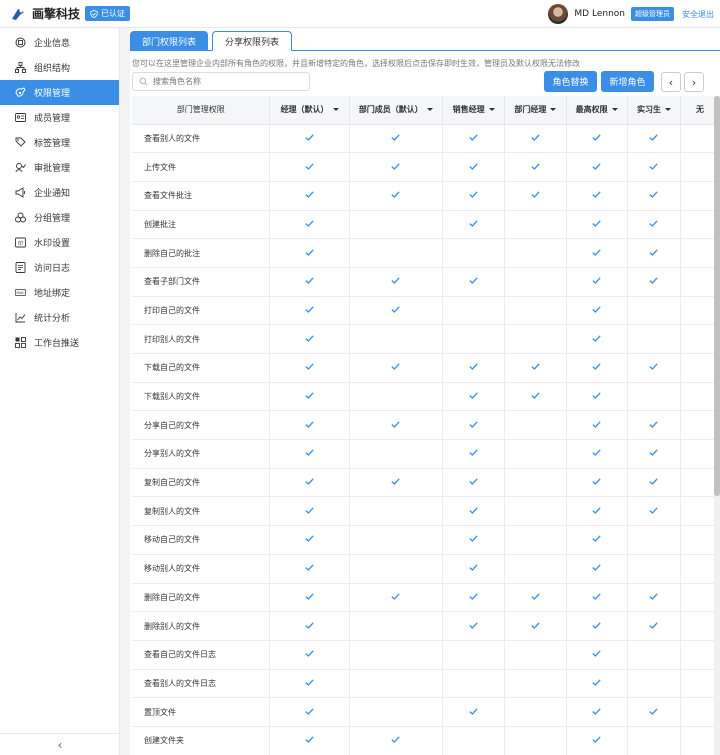 The height and width of the screenshot is (755, 720). Describe the element at coordinates (59, 167) in the screenshot. I see `sidebar-item-approval: 审批管理` at that location.